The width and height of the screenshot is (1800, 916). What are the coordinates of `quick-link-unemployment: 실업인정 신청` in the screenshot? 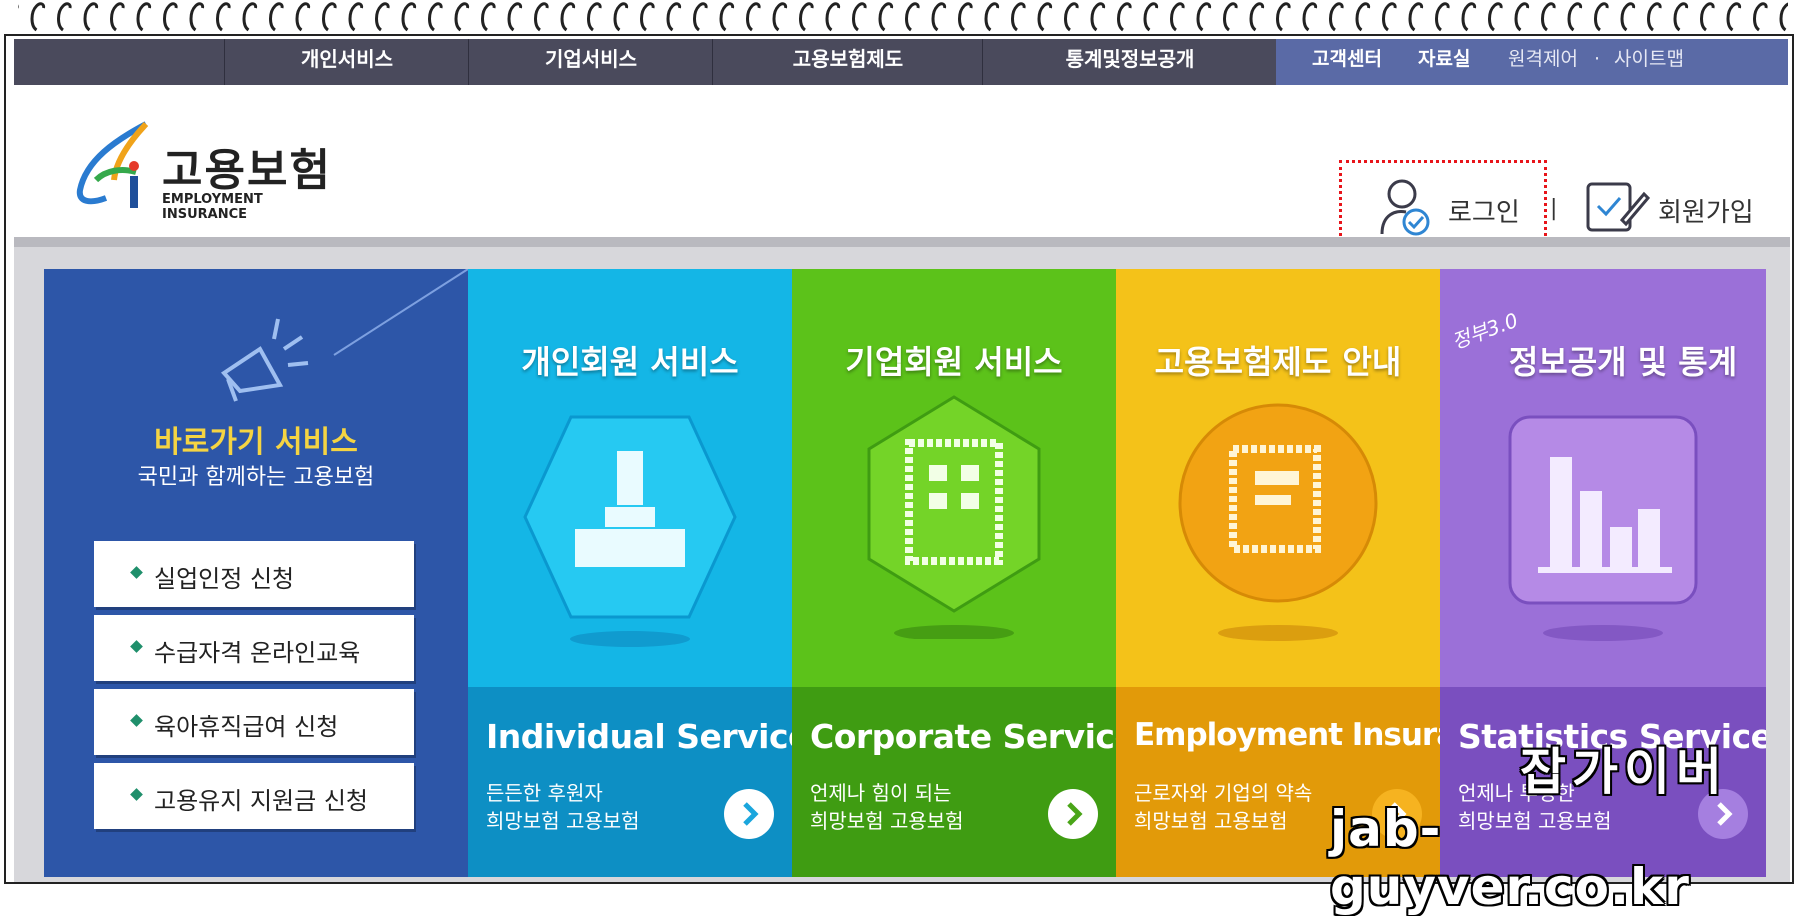 It's located at (254, 574).